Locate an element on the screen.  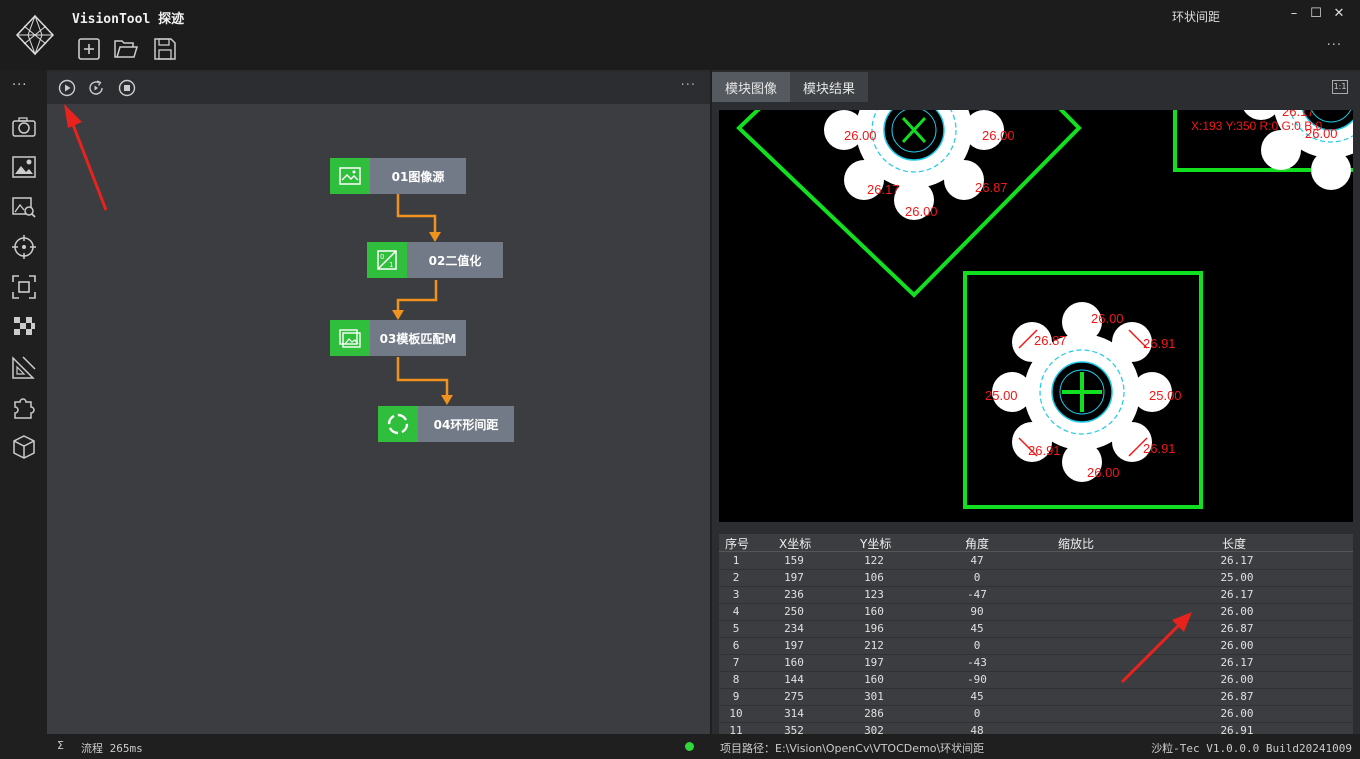
more-menu-button: ··· is located at coordinates (1334, 45).